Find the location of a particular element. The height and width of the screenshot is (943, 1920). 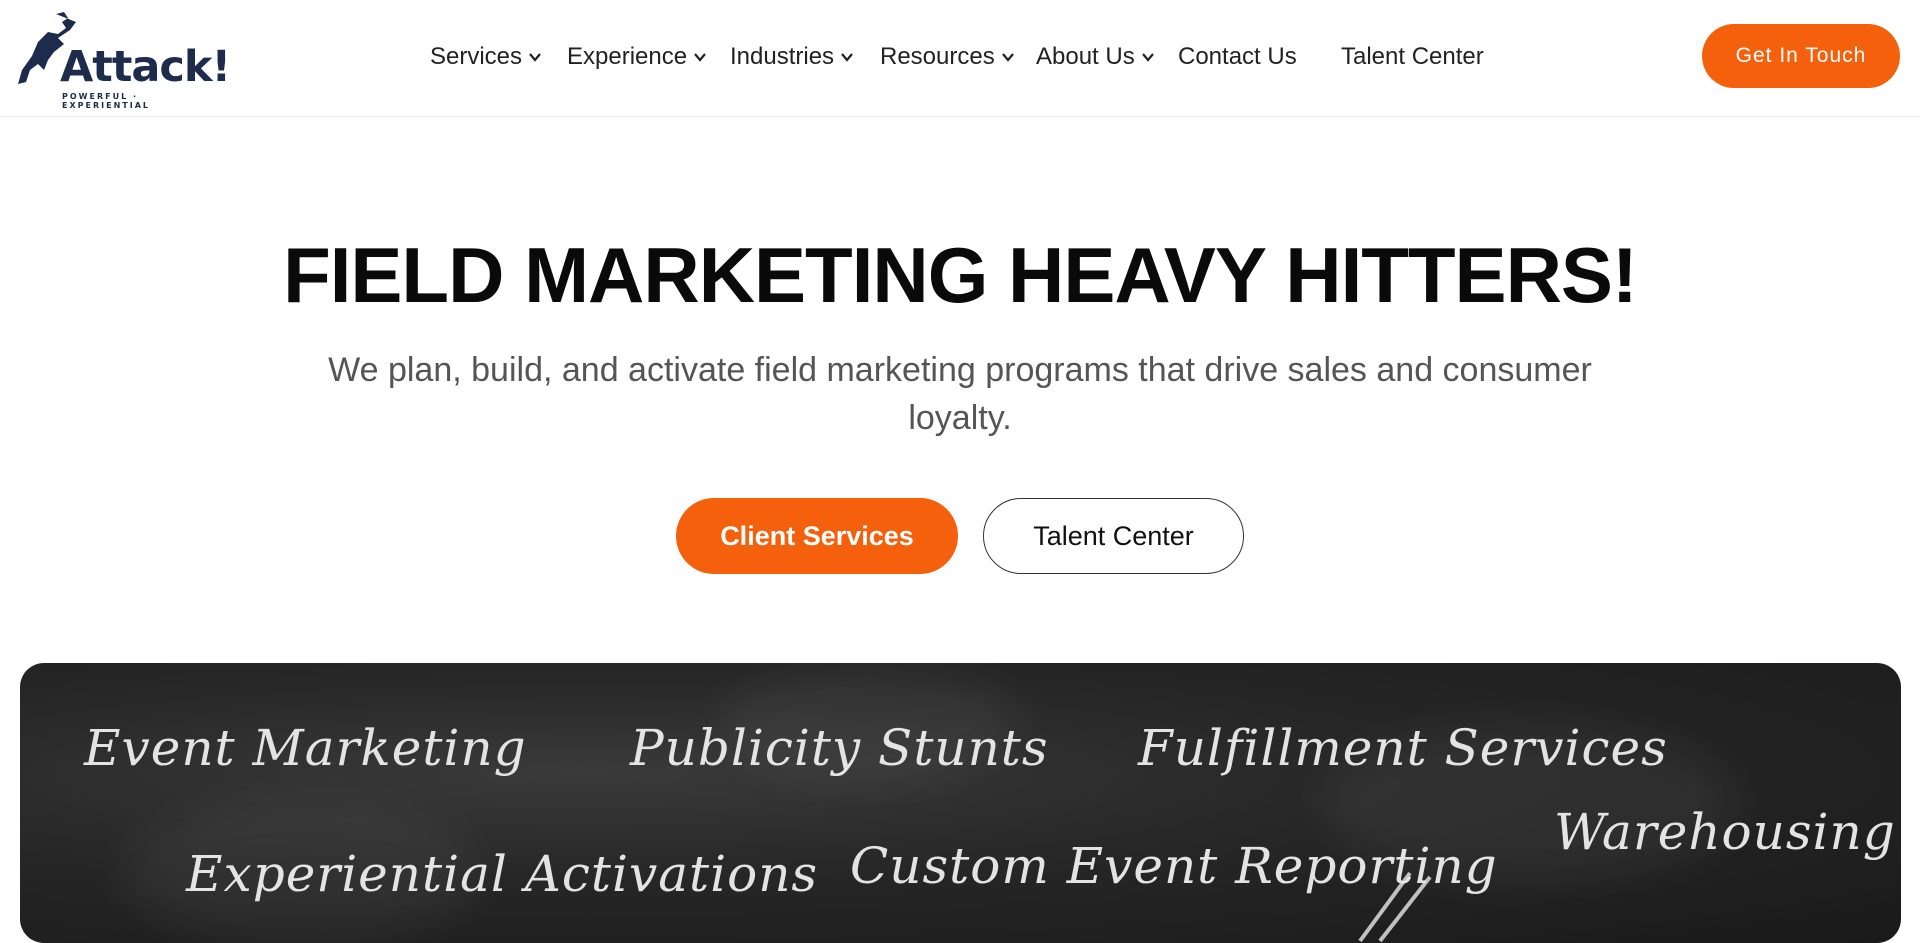

nav-item-label: Talent Center is located at coordinates (1412, 56).